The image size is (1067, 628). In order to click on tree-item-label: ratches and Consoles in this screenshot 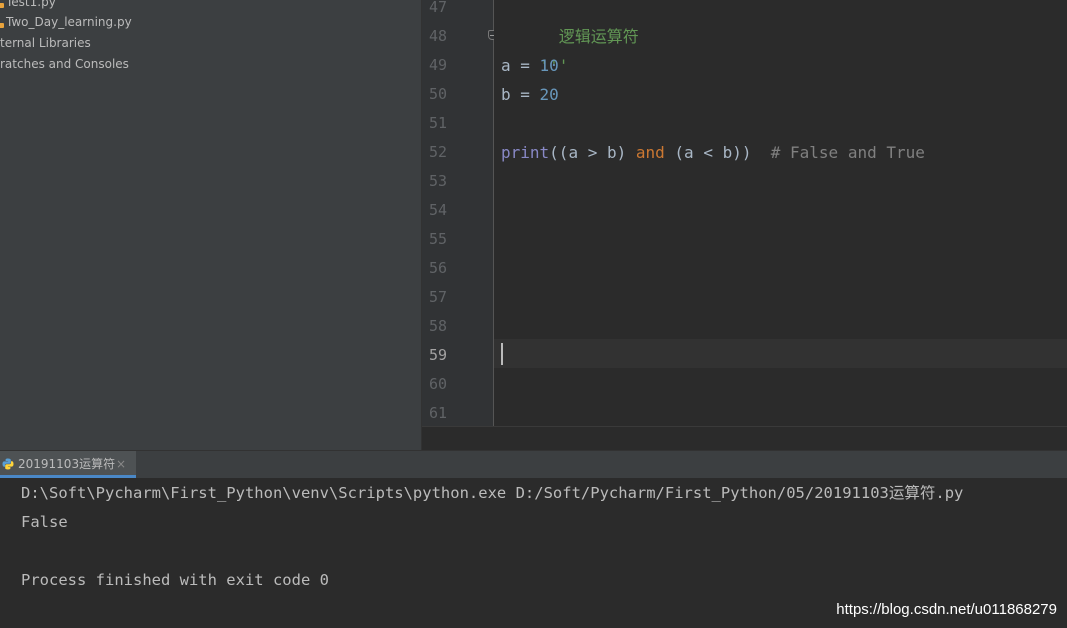, I will do `click(64, 64)`.